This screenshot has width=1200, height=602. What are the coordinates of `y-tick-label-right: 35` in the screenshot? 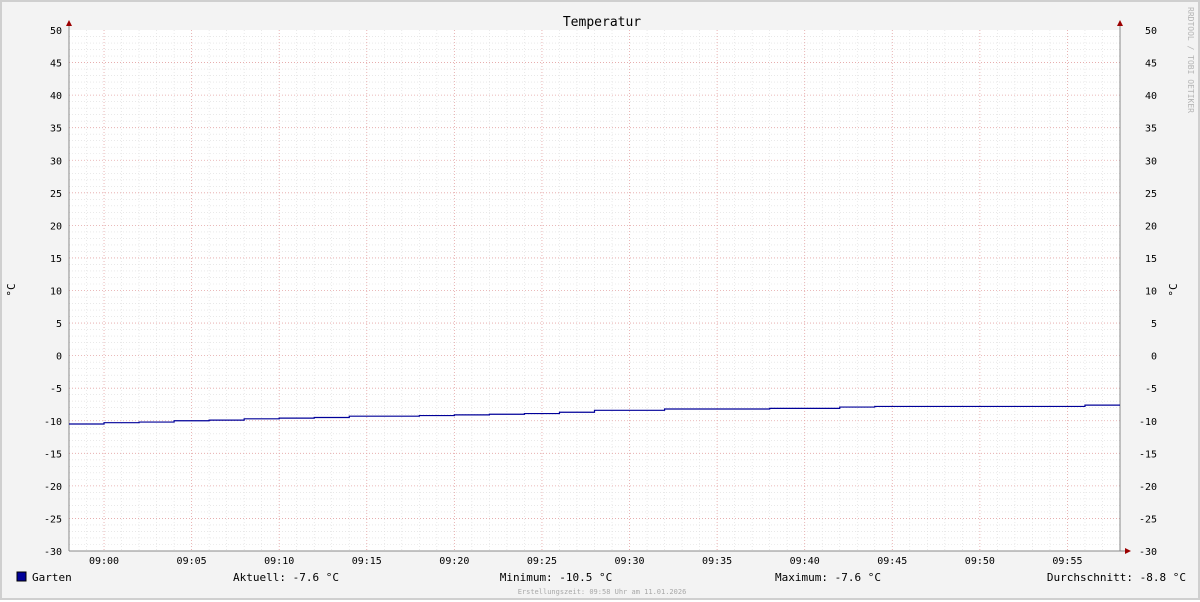 It's located at (1151, 129).